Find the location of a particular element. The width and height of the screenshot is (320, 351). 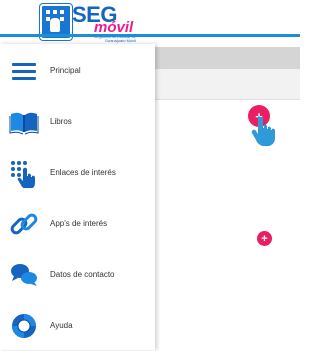

menu-item-libros: Libros is located at coordinates (77, 123).